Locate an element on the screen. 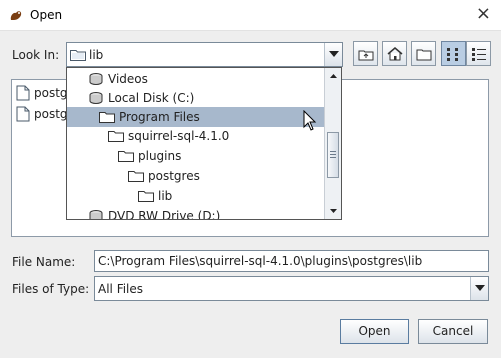 The height and width of the screenshot is (358, 501). up-one-level-button is located at coordinates (365, 53).